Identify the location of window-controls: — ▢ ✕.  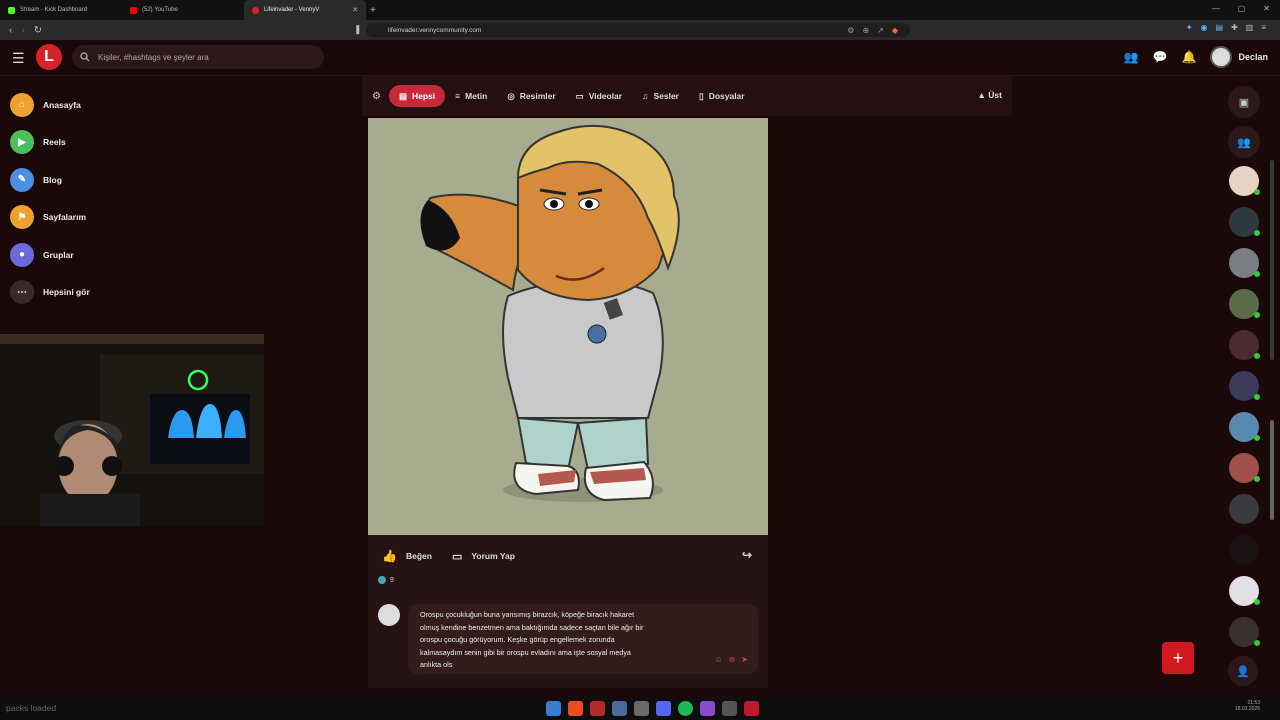
(1241, 8).